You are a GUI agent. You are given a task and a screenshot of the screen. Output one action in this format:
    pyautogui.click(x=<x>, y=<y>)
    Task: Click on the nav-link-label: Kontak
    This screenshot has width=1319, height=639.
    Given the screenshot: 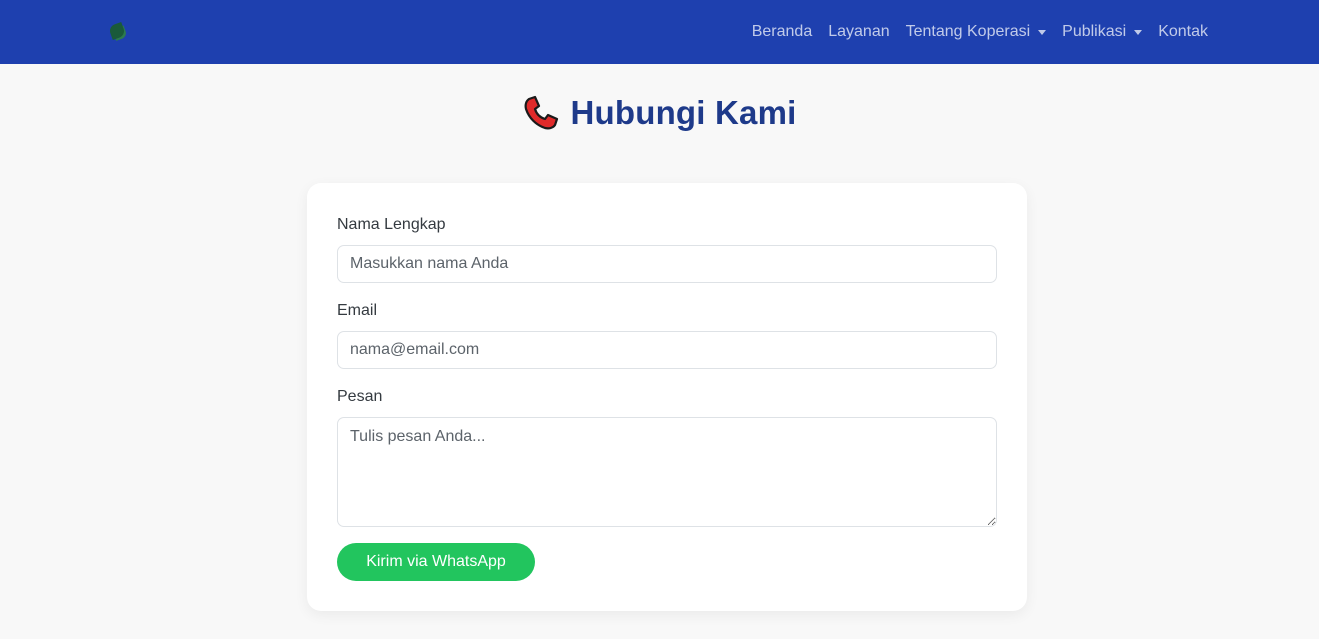 What is the action you would take?
    pyautogui.click(x=1183, y=31)
    